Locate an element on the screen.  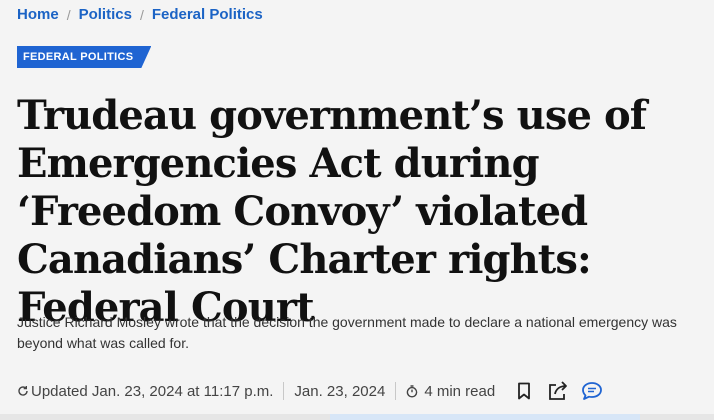
content-image-edge is located at coordinates (357, 417).